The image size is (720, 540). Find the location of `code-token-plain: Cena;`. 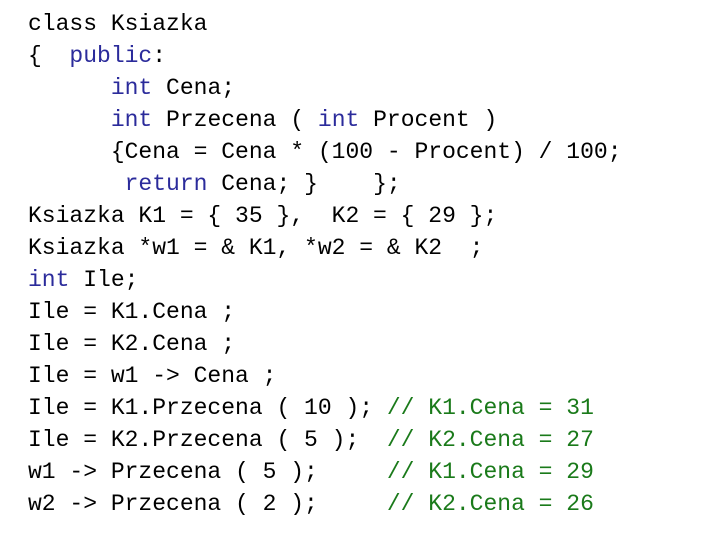

code-token-plain: Cena; is located at coordinates (194, 88).